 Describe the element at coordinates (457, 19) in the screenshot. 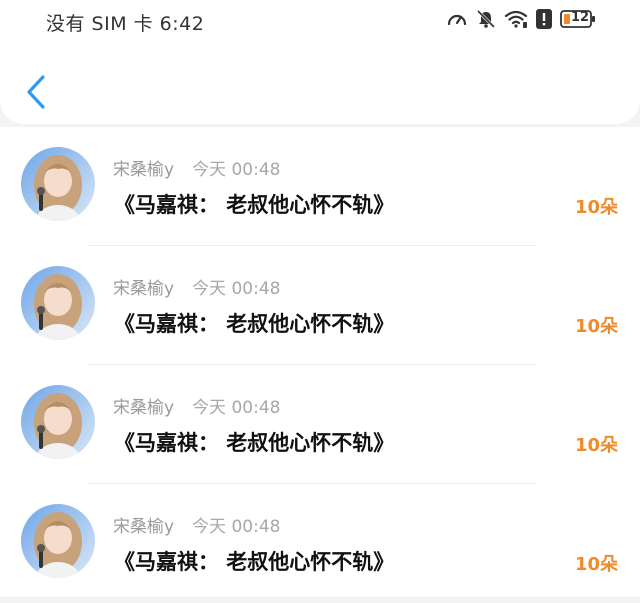

I see `speed-icon` at that location.